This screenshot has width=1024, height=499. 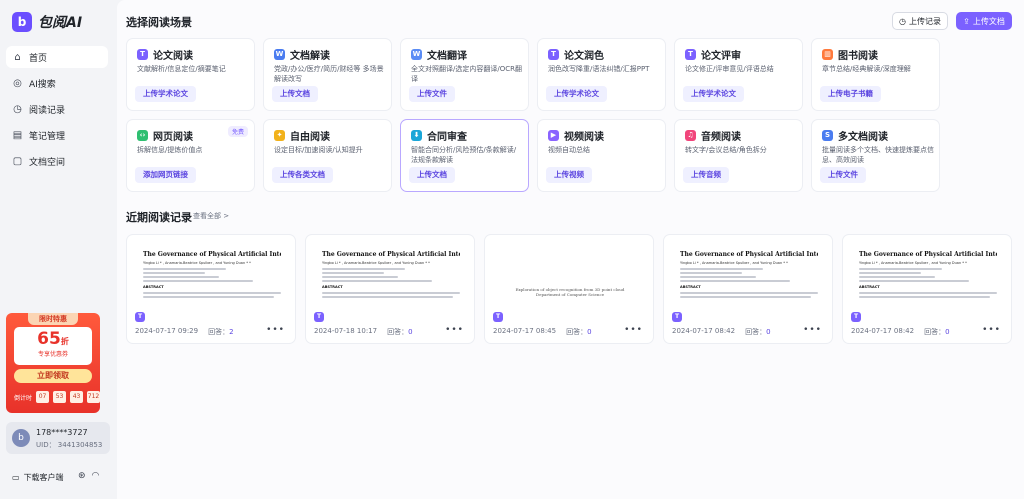 What do you see at coordinates (569, 150) in the screenshot?
I see `scene-description: 视频自动总结` at bounding box center [569, 150].